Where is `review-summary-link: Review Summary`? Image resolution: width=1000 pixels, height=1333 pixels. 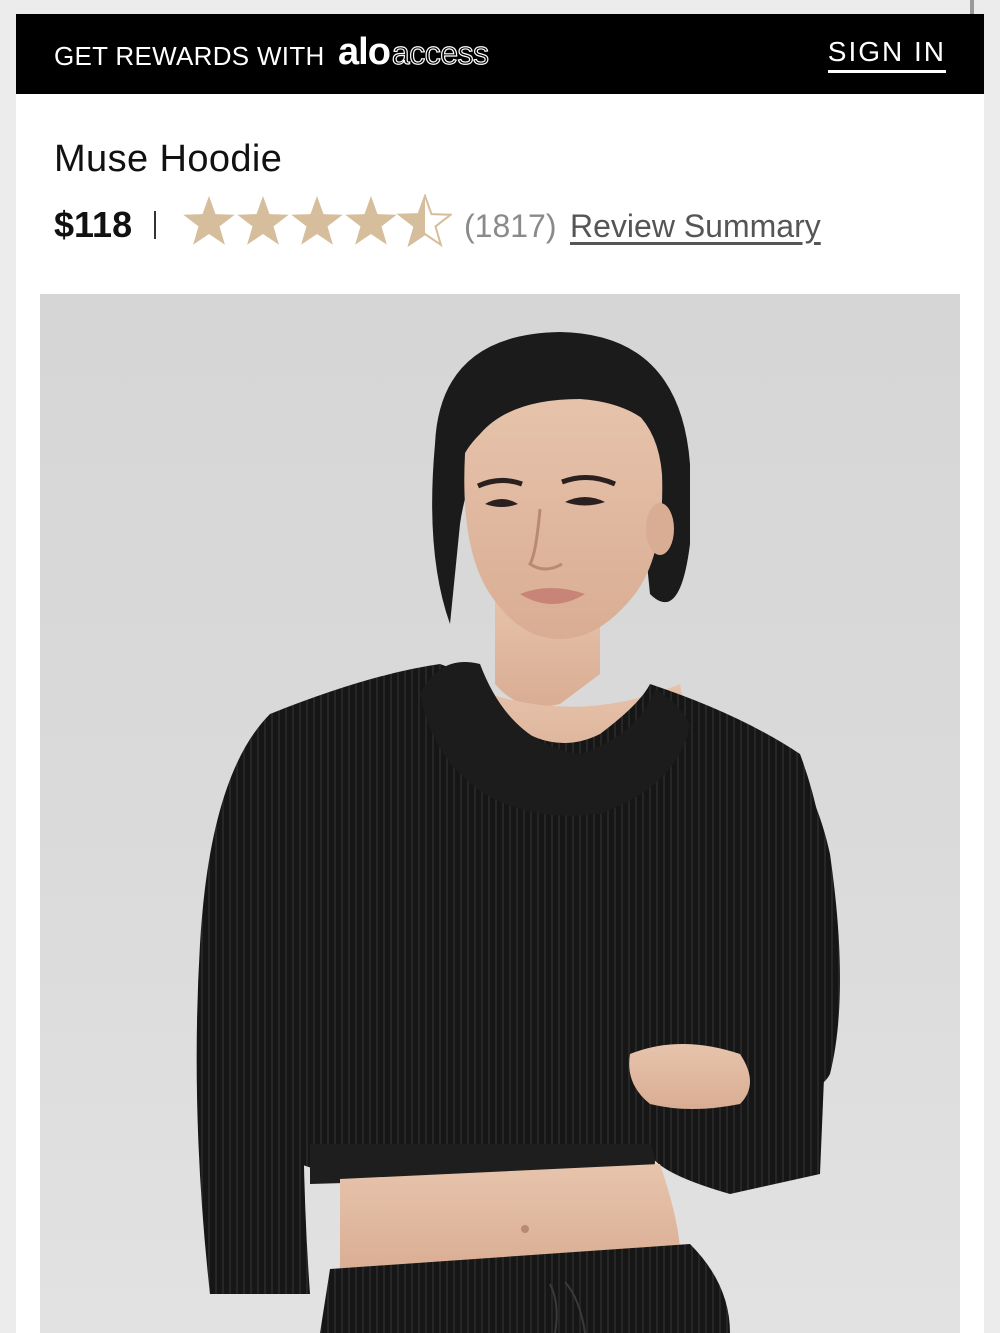 review-summary-link: Review Summary is located at coordinates (695, 226).